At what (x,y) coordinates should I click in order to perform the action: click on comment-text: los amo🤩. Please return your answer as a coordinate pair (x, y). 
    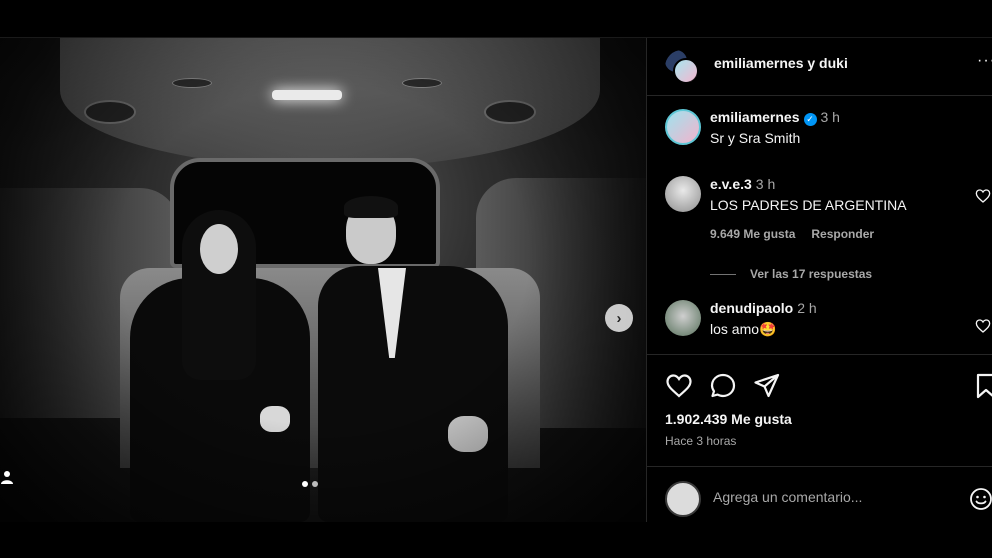
    Looking at the image, I should click on (743, 329).